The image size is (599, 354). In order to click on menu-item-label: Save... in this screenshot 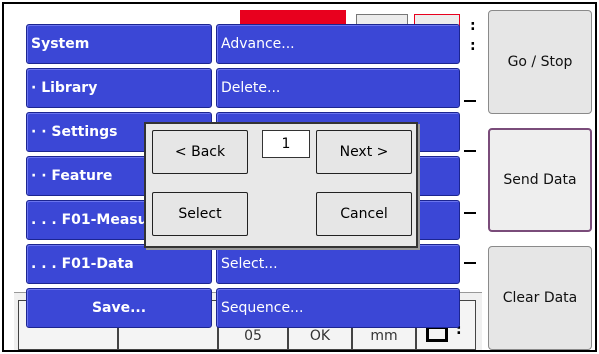, I will do `click(119, 308)`.